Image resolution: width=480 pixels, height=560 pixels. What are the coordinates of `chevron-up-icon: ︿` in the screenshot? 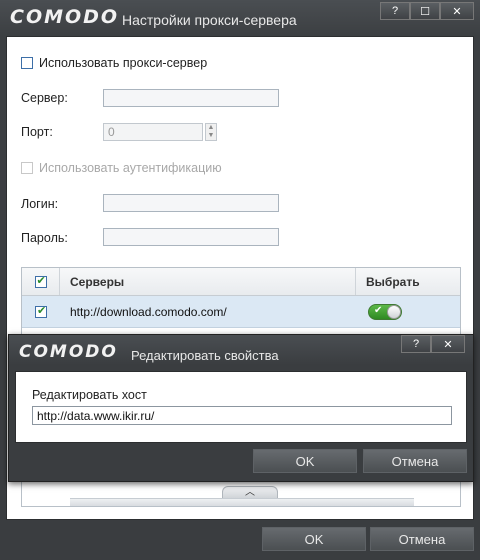 It's located at (250, 492).